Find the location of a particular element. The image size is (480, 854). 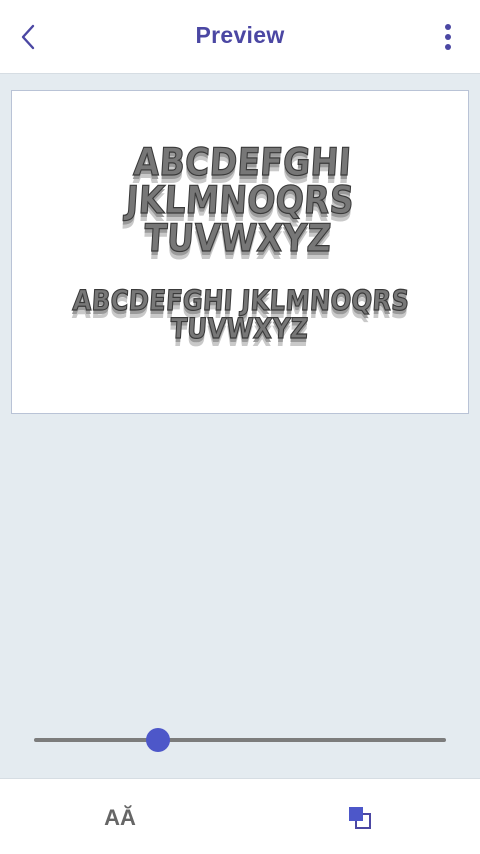

font-style-button: AĂ is located at coordinates (120, 818).